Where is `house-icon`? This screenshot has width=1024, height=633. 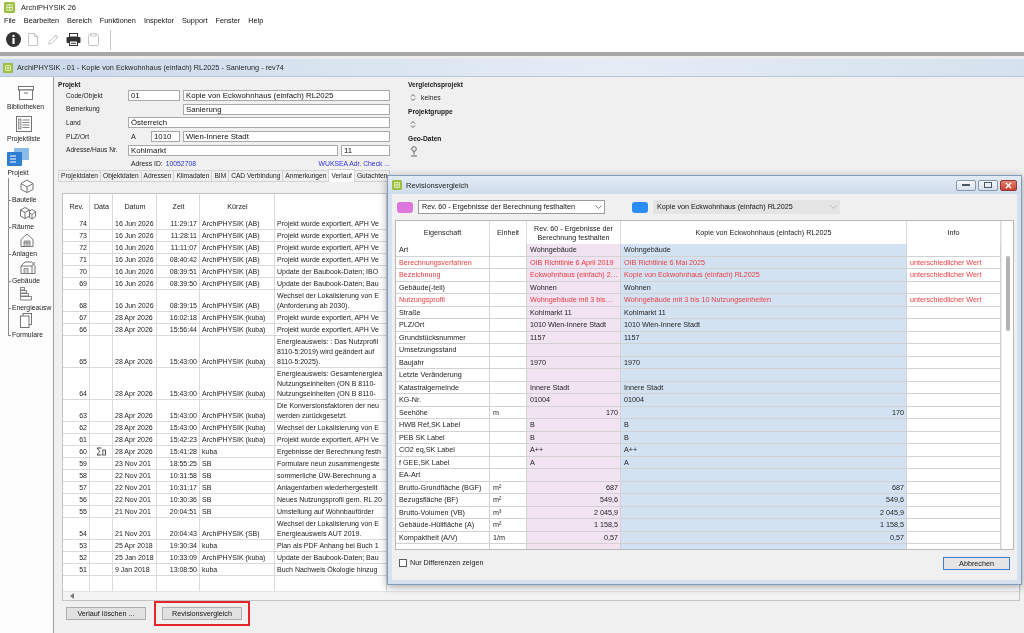 house-icon is located at coordinates (27, 240).